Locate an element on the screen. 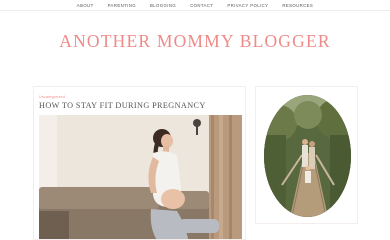  nav-item-parenting: PARENTING is located at coordinates (122, 5).